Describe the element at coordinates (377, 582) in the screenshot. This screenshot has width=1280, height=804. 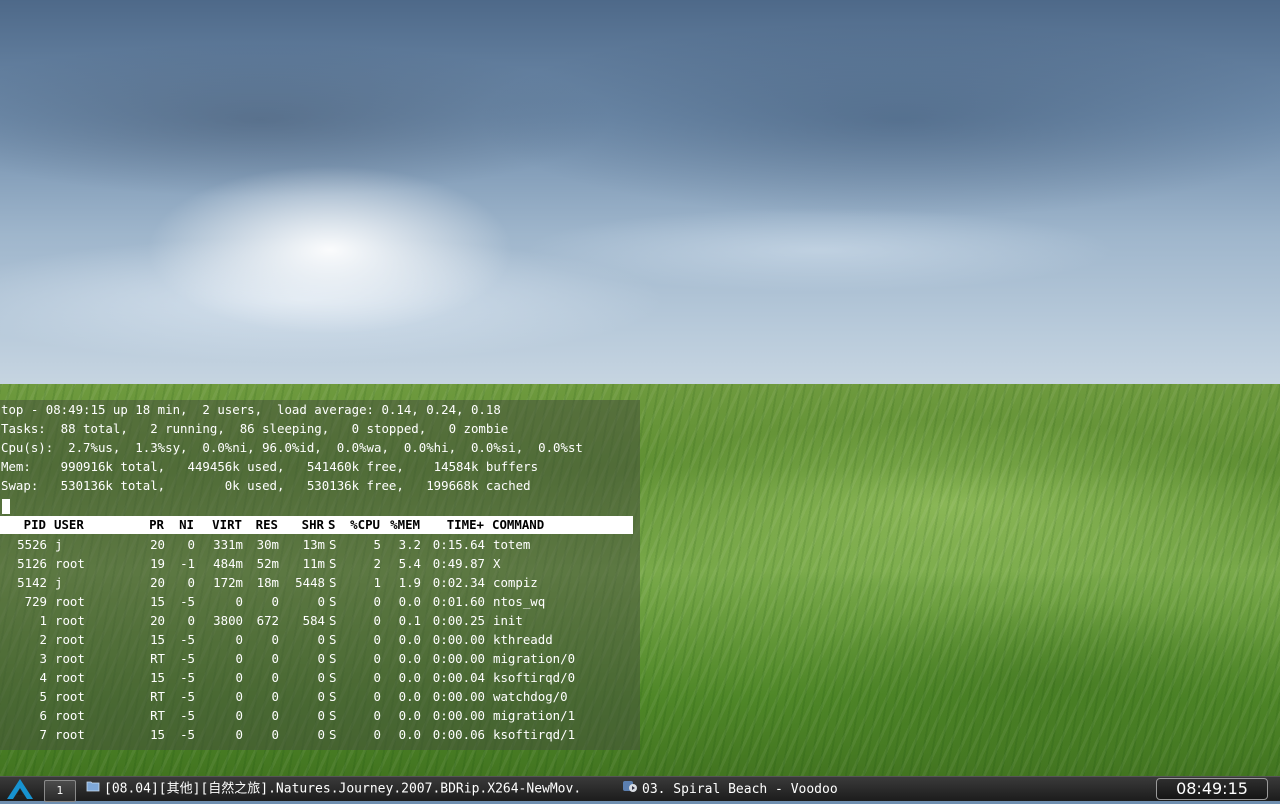
I see `cell-cpu: 1` at that location.